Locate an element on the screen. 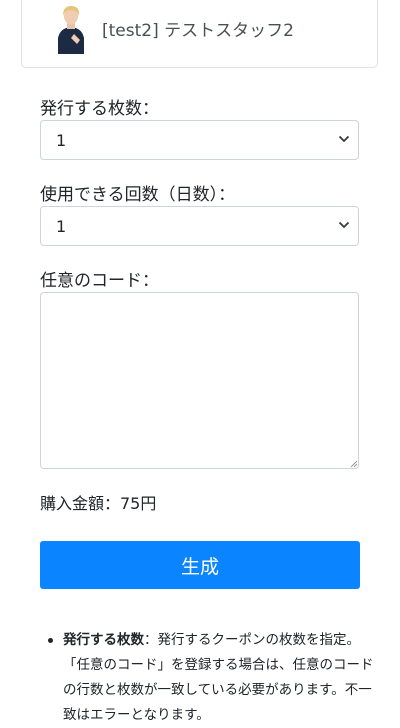 This screenshot has width=400, height=728. bullet-icon is located at coordinates (50, 640).